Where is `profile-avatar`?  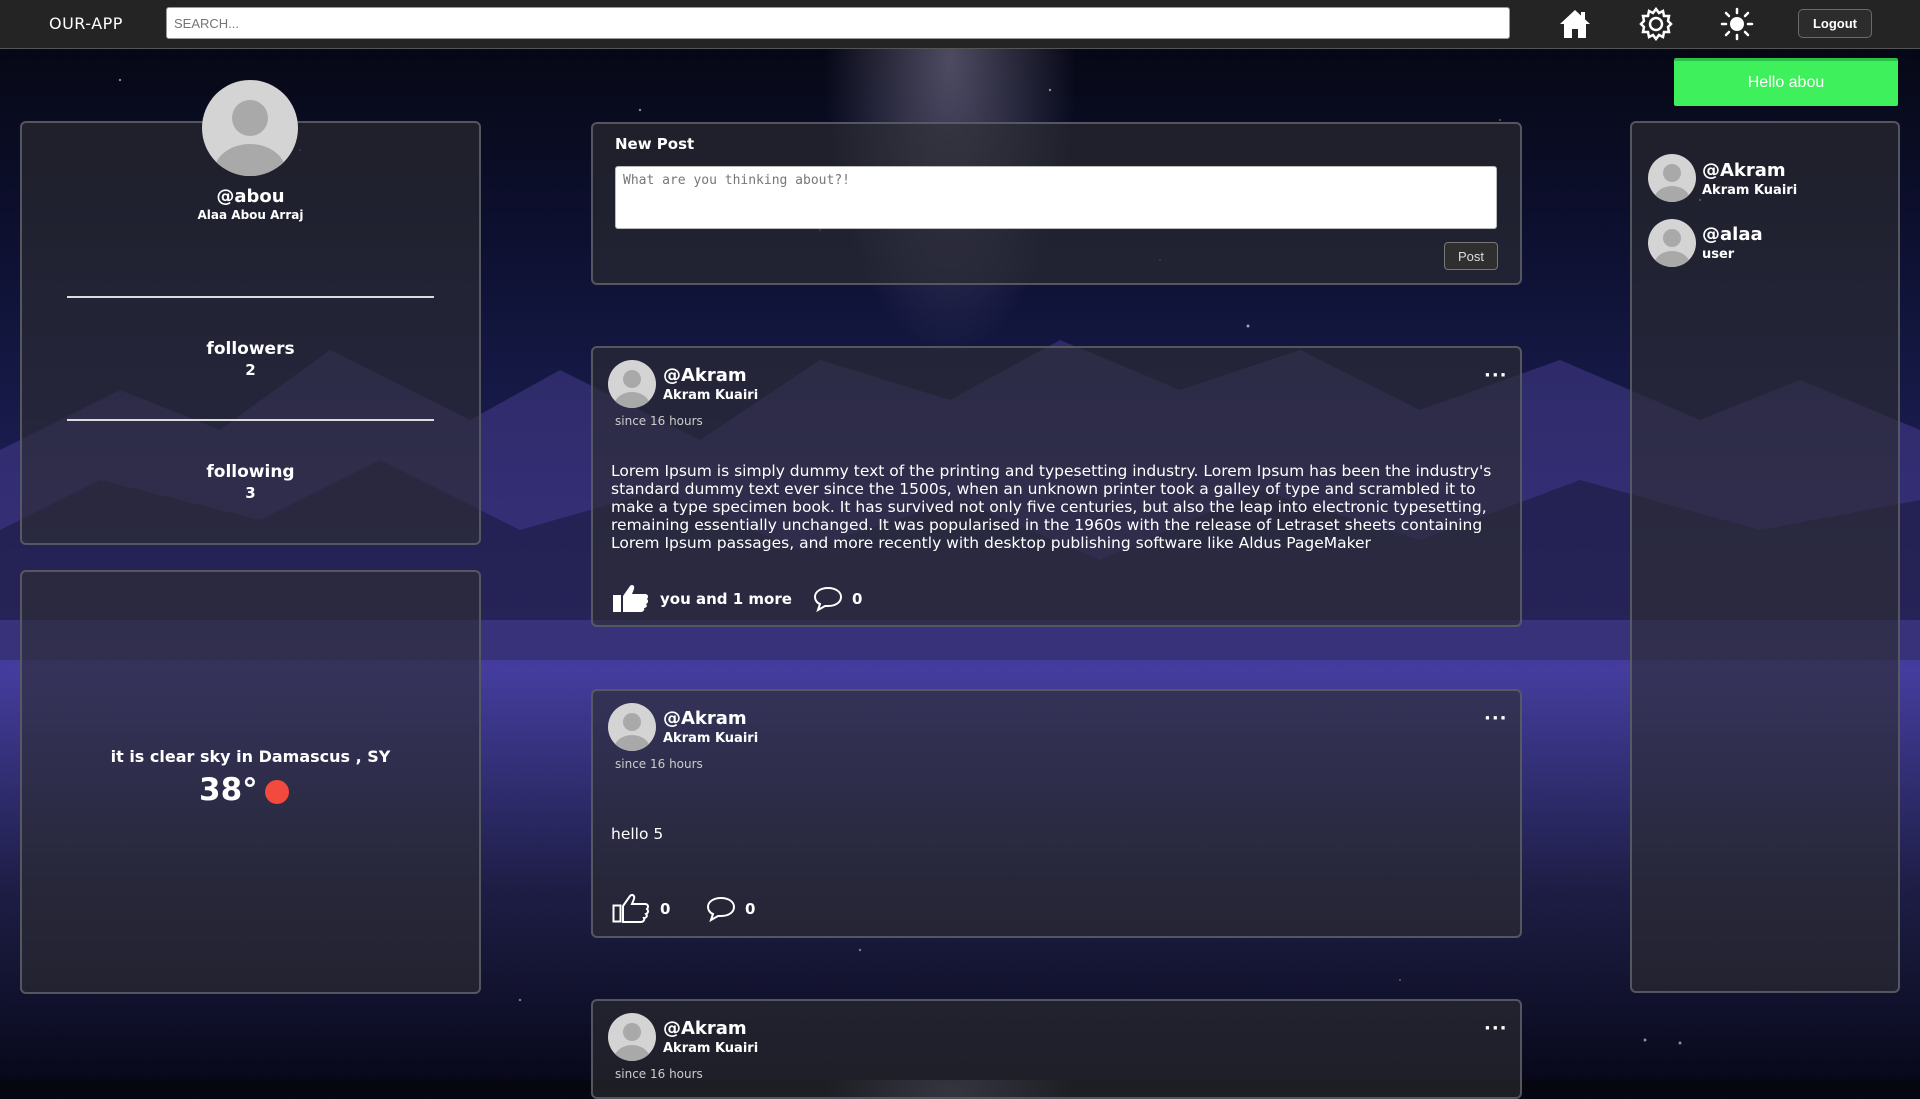
profile-avatar is located at coordinates (250, 128).